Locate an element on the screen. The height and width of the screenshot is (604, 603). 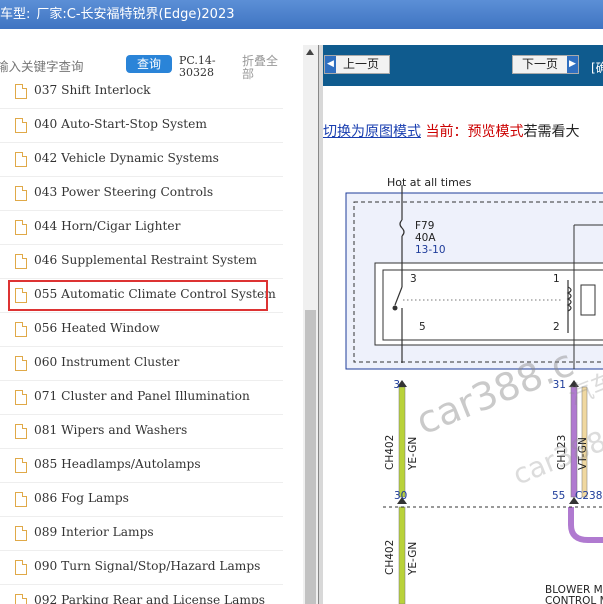
right-mid-pin: 55 is located at coordinates (558, 496).